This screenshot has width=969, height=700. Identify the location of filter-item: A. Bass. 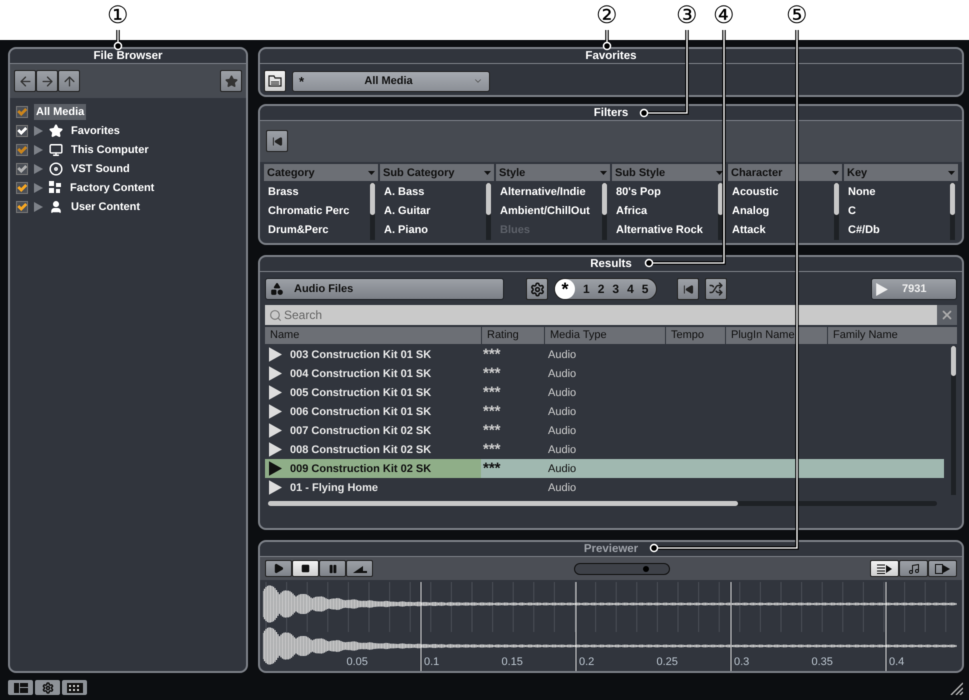
(431, 192).